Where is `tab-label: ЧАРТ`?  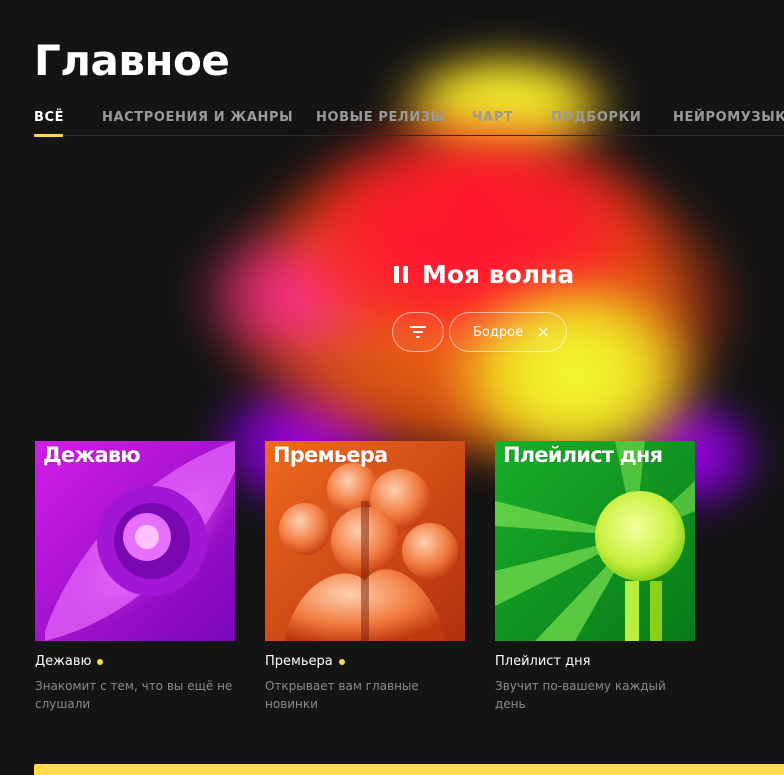 tab-label: ЧАРТ is located at coordinates (493, 117).